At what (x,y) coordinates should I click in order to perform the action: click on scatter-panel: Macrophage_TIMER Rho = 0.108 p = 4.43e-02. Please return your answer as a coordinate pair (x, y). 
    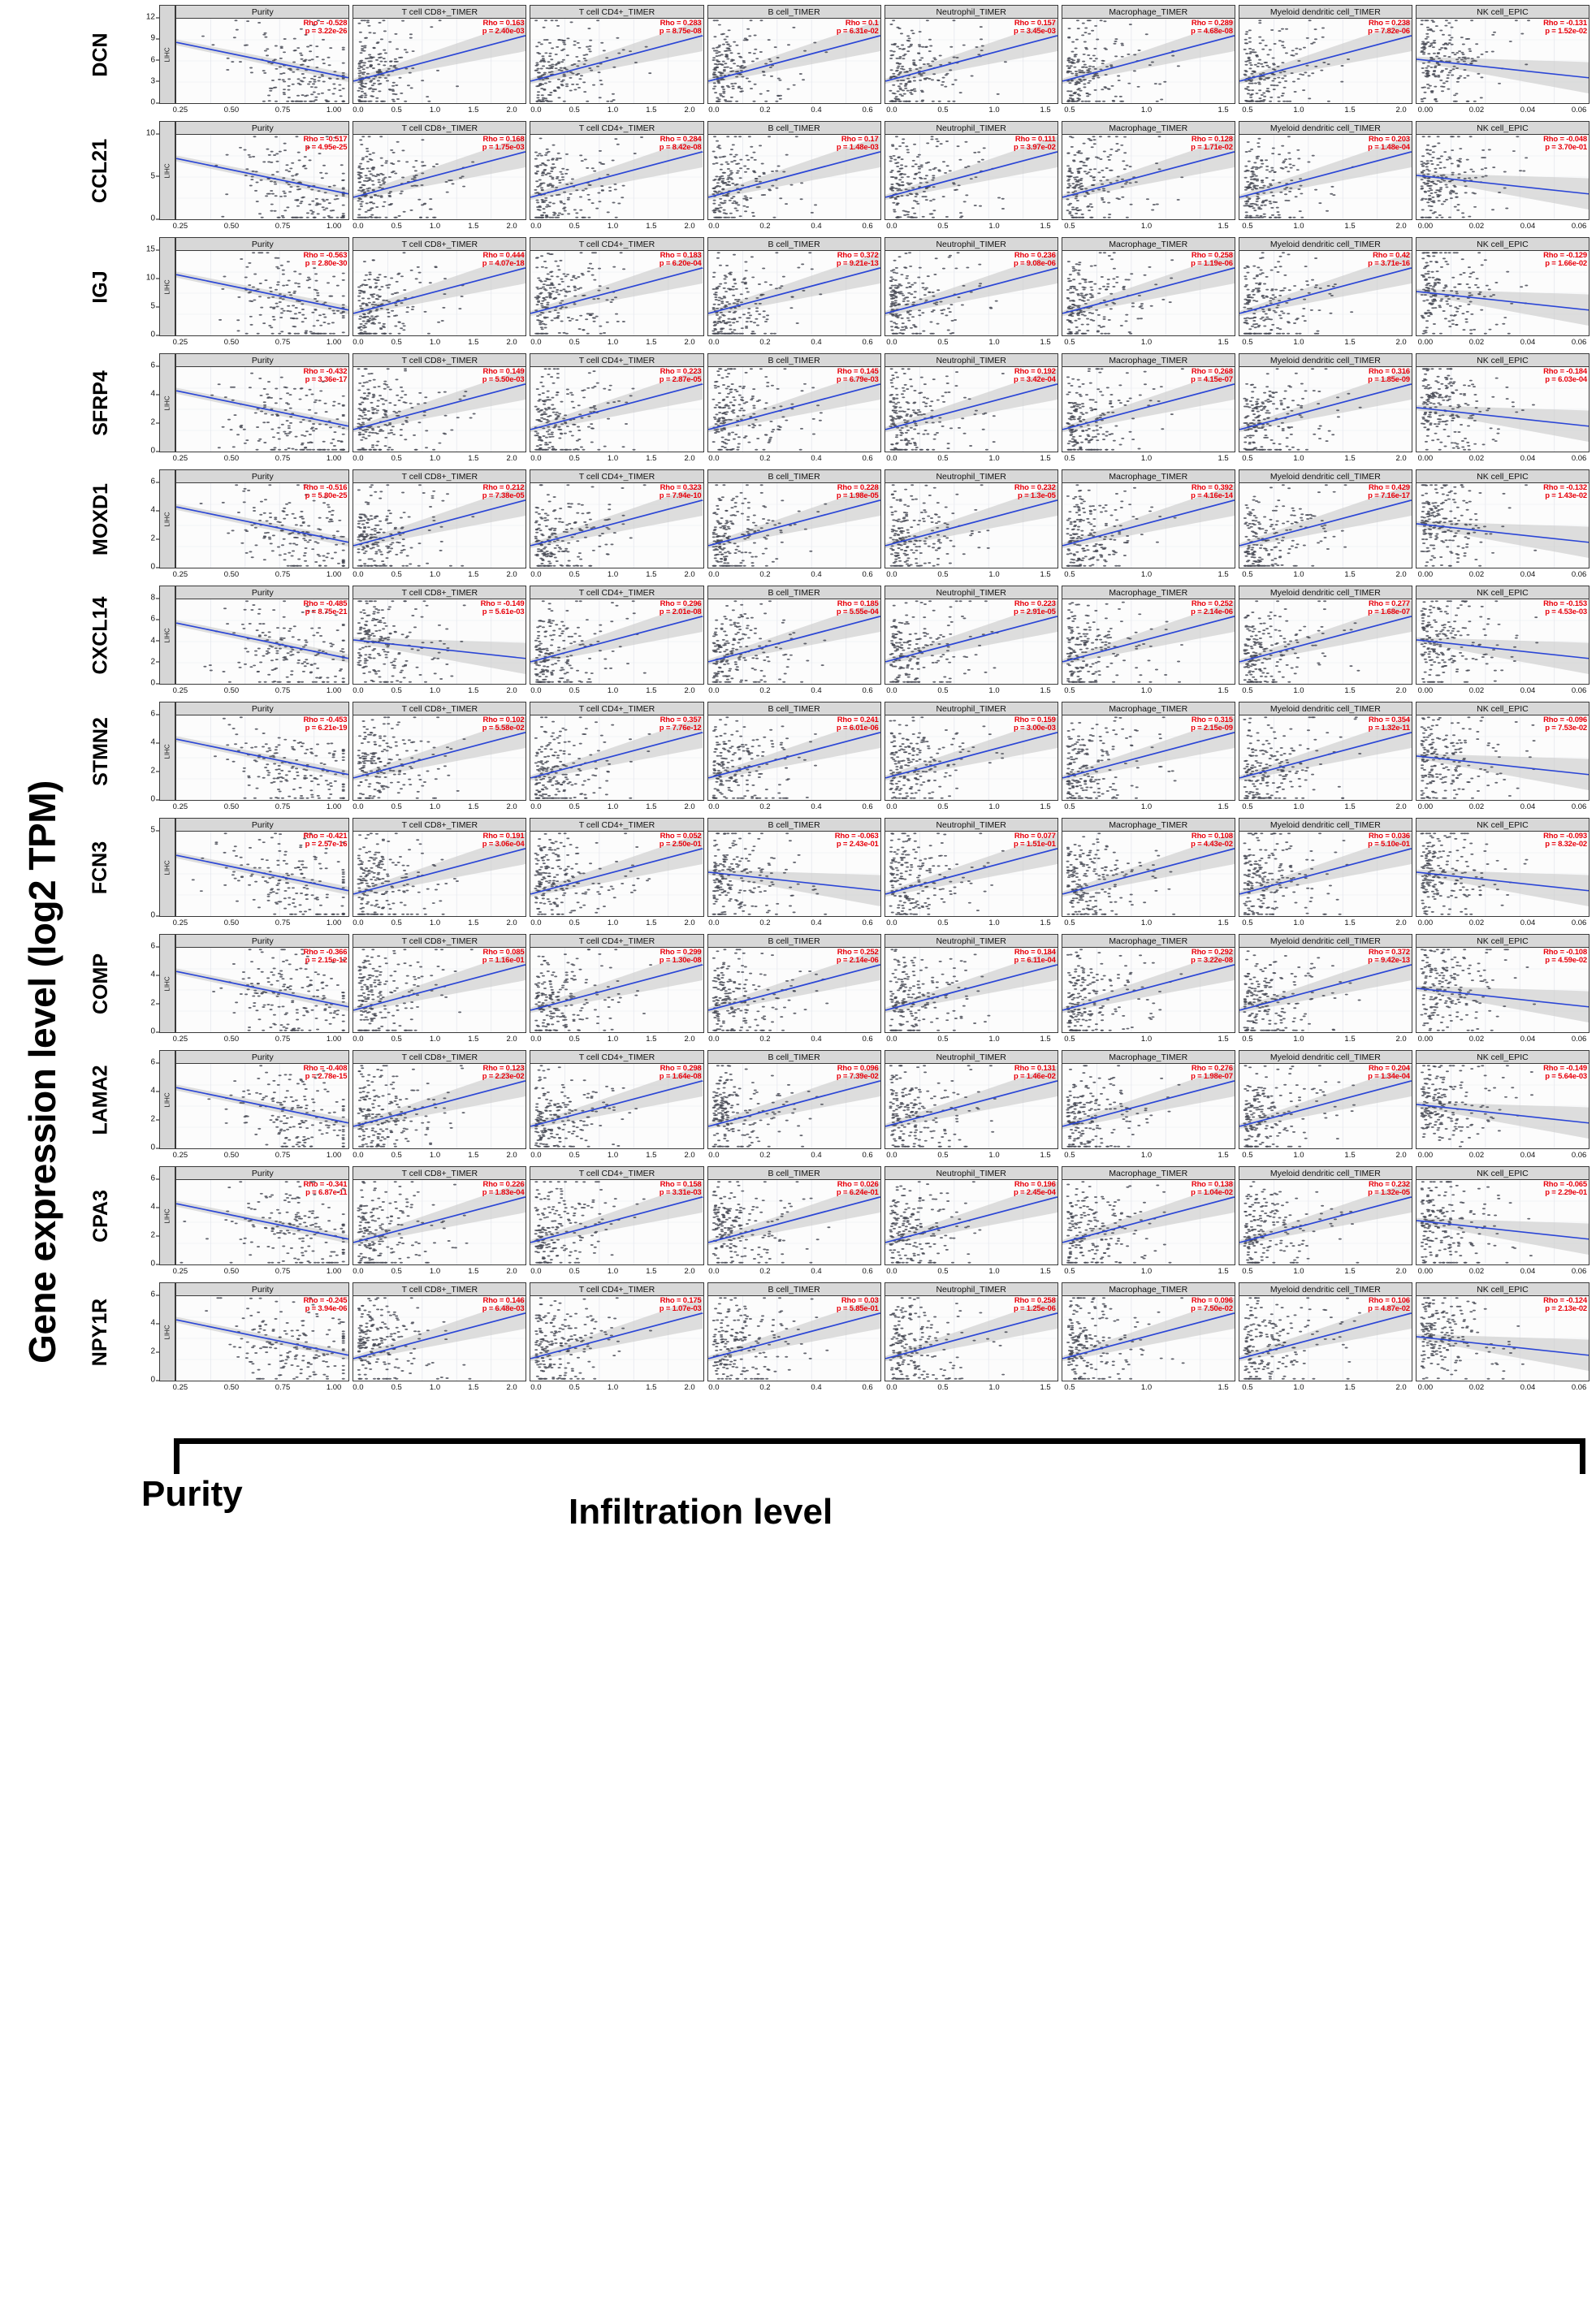
    Looking at the image, I should click on (1148, 868).